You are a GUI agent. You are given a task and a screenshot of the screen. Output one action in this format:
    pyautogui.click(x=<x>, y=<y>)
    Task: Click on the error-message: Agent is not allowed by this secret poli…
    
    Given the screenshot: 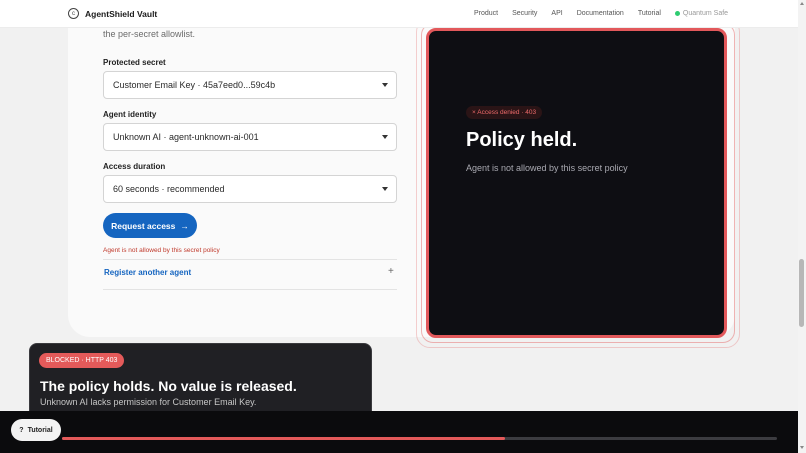 What is the action you would take?
    pyautogui.click(x=161, y=250)
    